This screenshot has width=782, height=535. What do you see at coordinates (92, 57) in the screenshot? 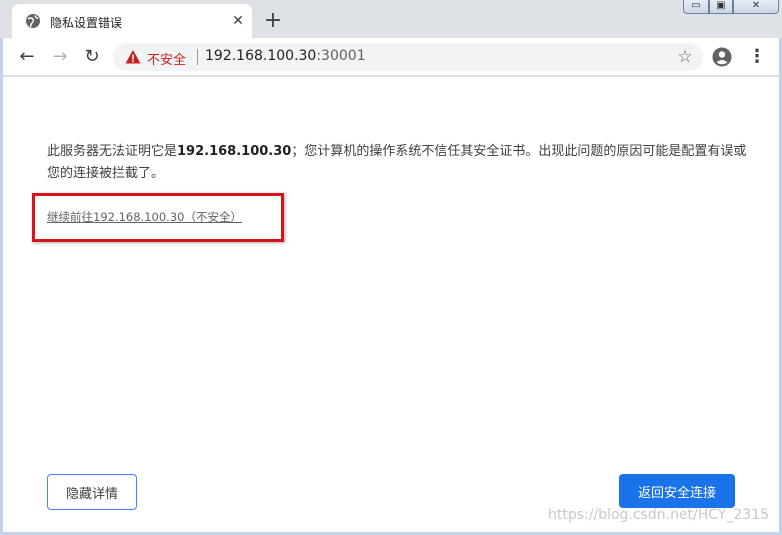
I see `reload-icon: ↻` at bounding box center [92, 57].